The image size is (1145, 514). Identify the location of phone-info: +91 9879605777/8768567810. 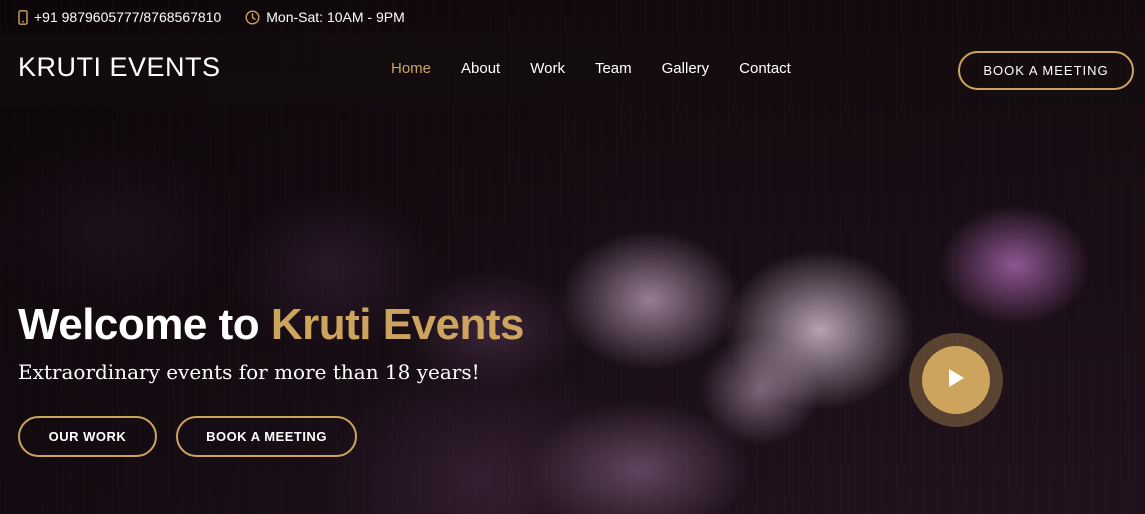
(119, 17).